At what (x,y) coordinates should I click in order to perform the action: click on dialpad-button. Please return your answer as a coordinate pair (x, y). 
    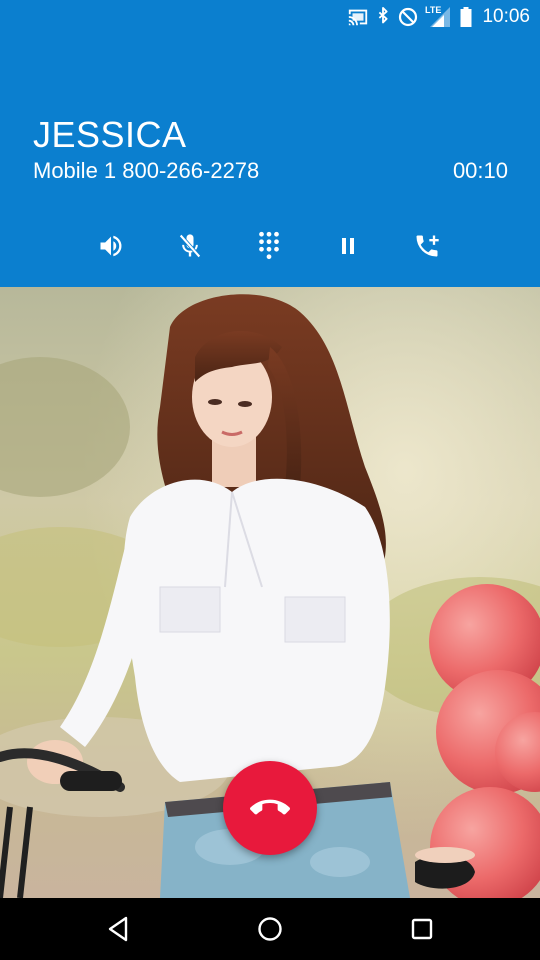
    Looking at the image, I should click on (269, 246).